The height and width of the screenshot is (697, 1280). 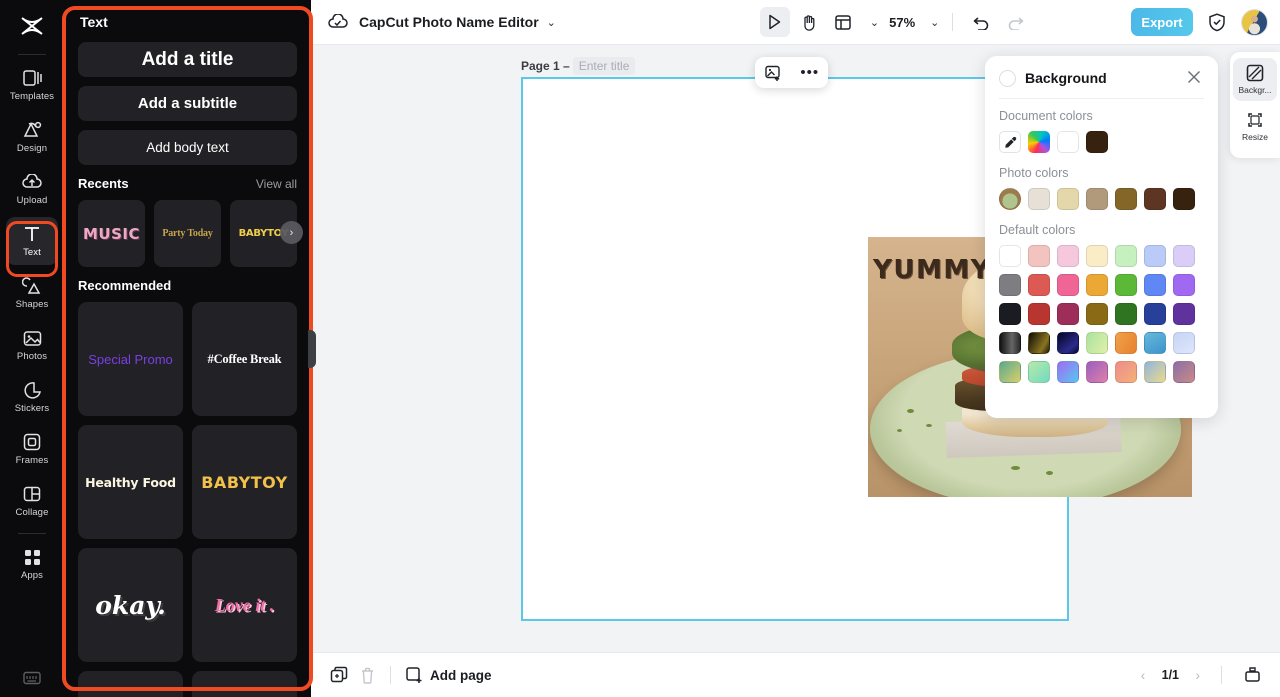 I want to click on recents-view-all-link: View all, so click(x=276, y=184).